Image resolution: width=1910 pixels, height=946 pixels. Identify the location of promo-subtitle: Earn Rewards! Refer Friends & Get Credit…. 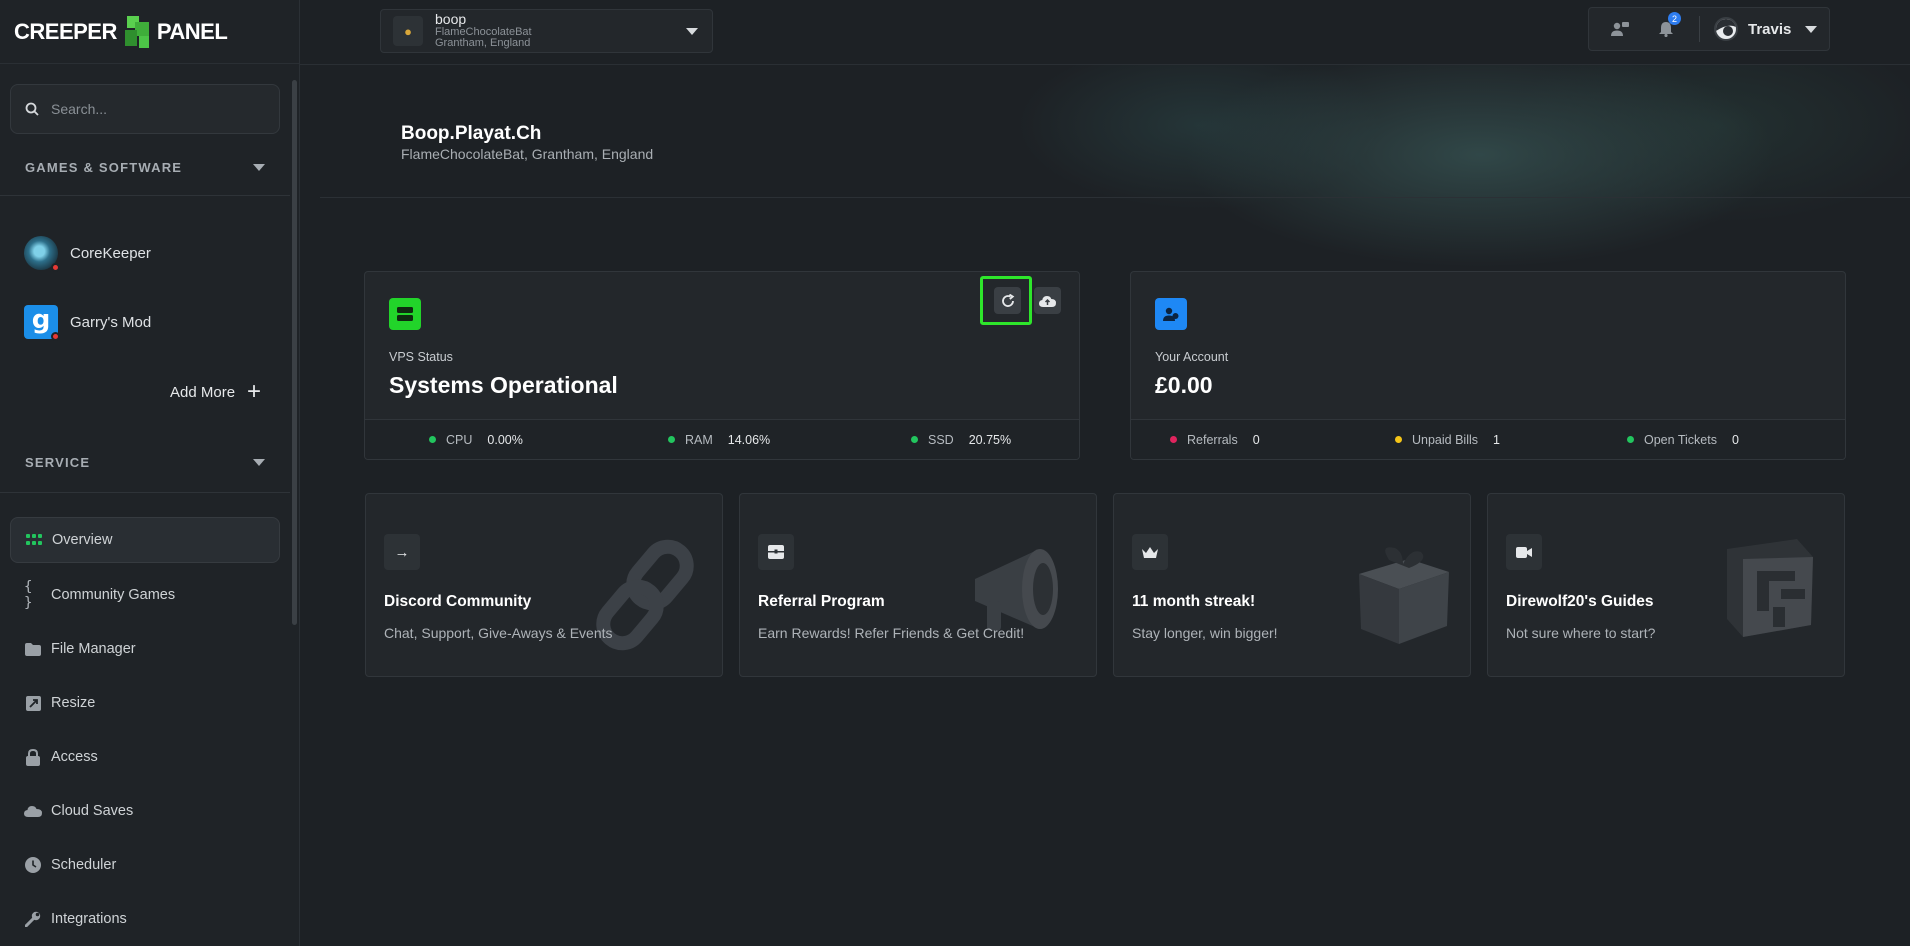
(891, 633).